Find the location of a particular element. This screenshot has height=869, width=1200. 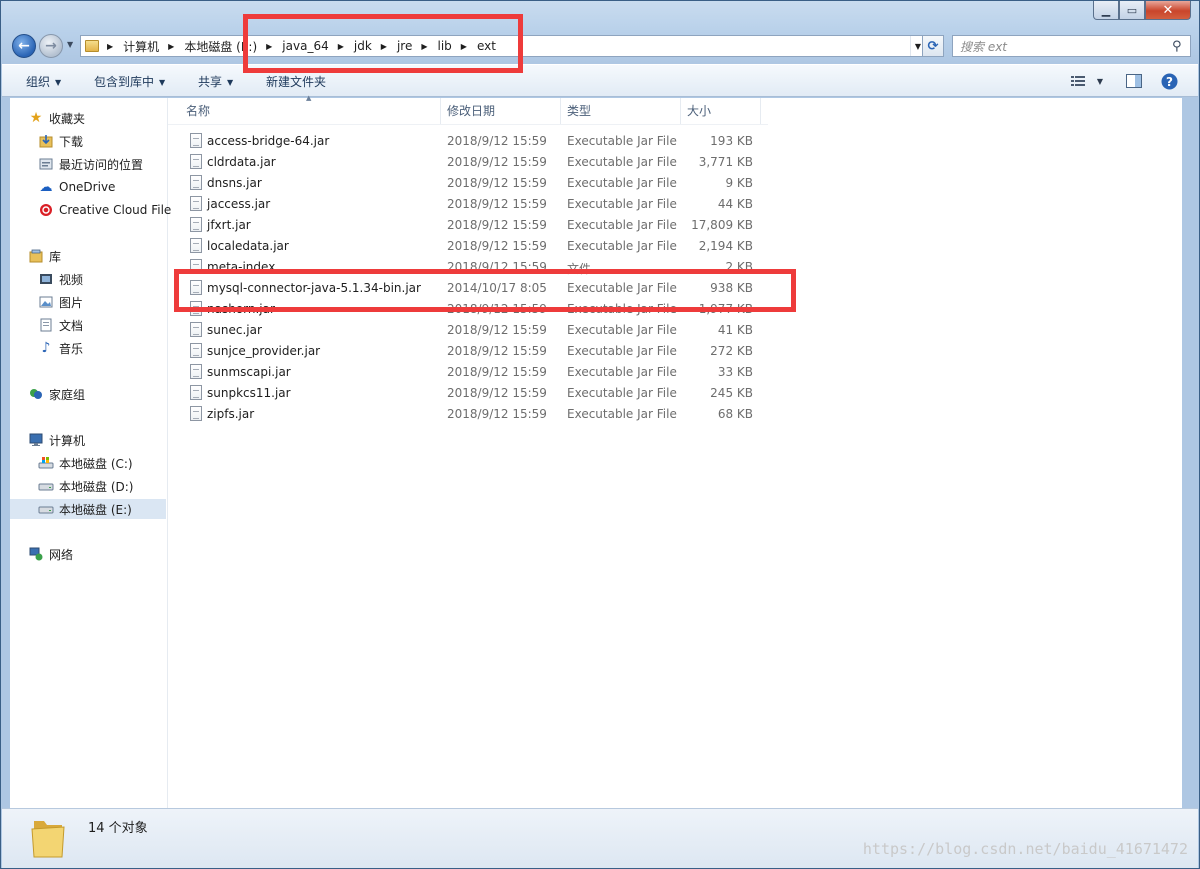

nav-creative-cloud: Creative Cloud File is located at coordinates (104, 210).